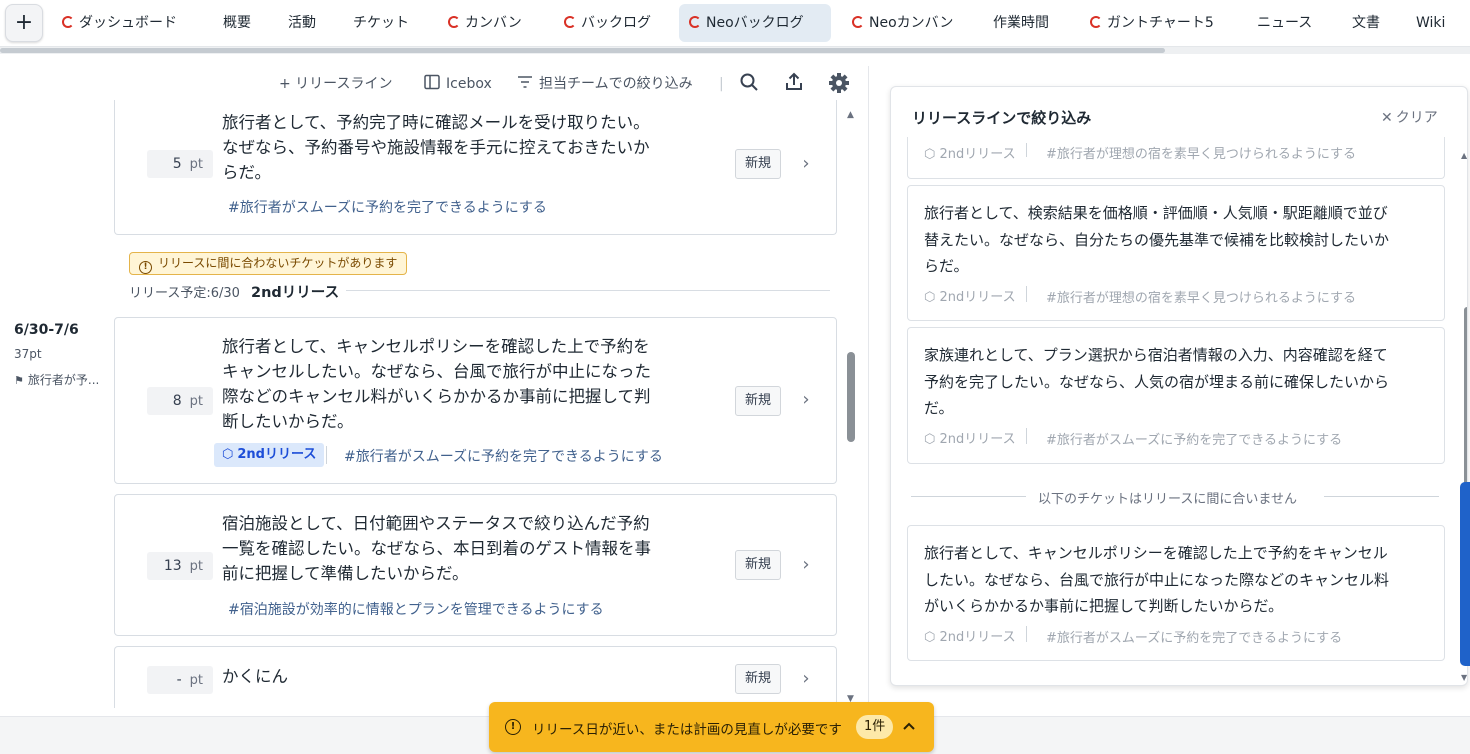  I want to click on subject-line: 旅行者として、予約完了時に確認メールを受け取りたい。, so click(436, 122).